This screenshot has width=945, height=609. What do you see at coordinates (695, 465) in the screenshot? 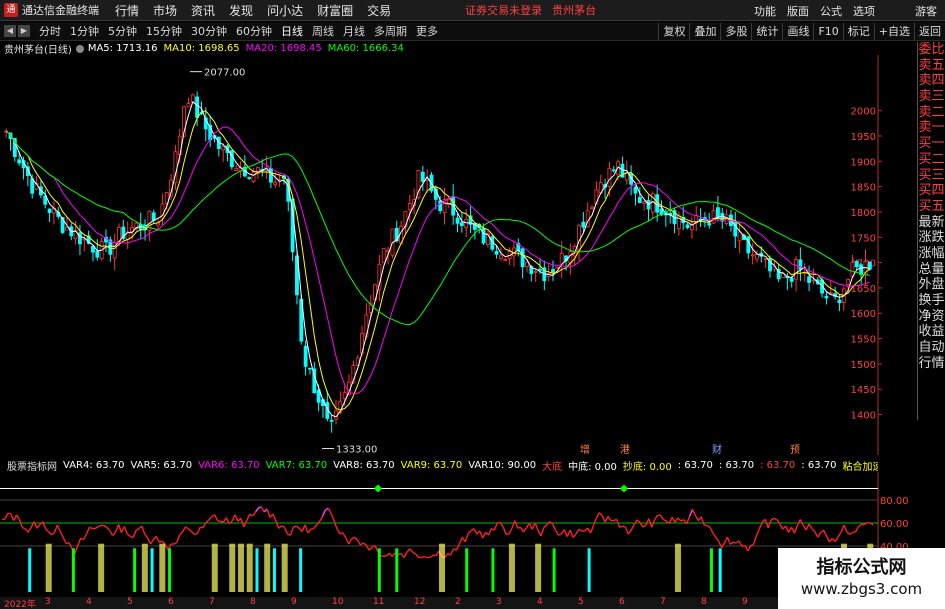
I see `indicator-legend-item: : 63.70` at bounding box center [695, 465].